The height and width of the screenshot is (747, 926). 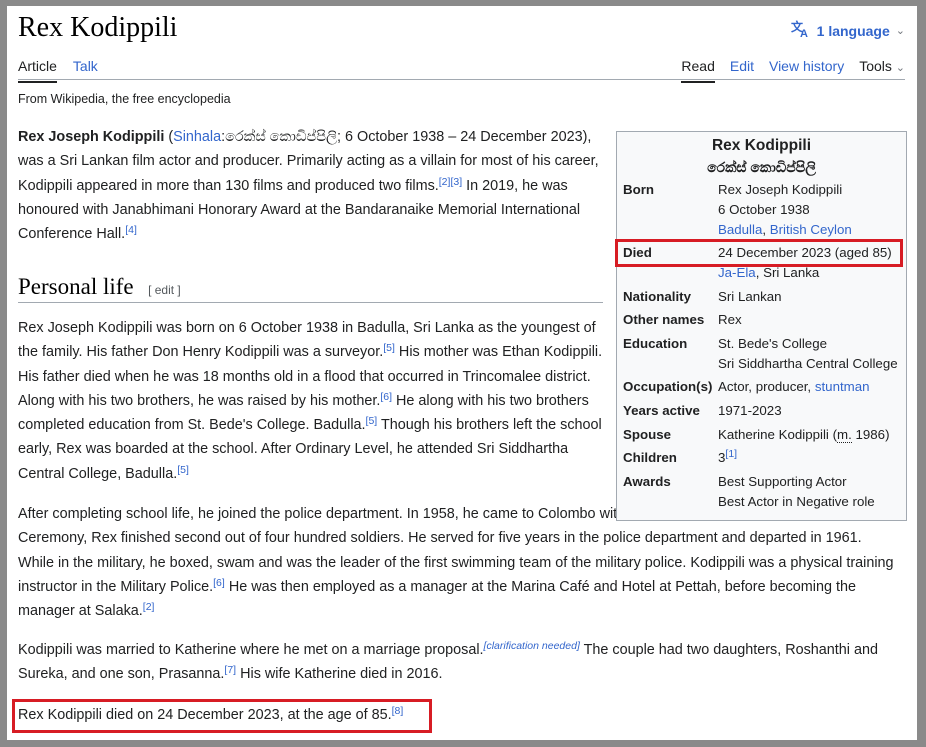 I want to click on education-item: Sri Siddhartha Central College, so click(x=808, y=363).